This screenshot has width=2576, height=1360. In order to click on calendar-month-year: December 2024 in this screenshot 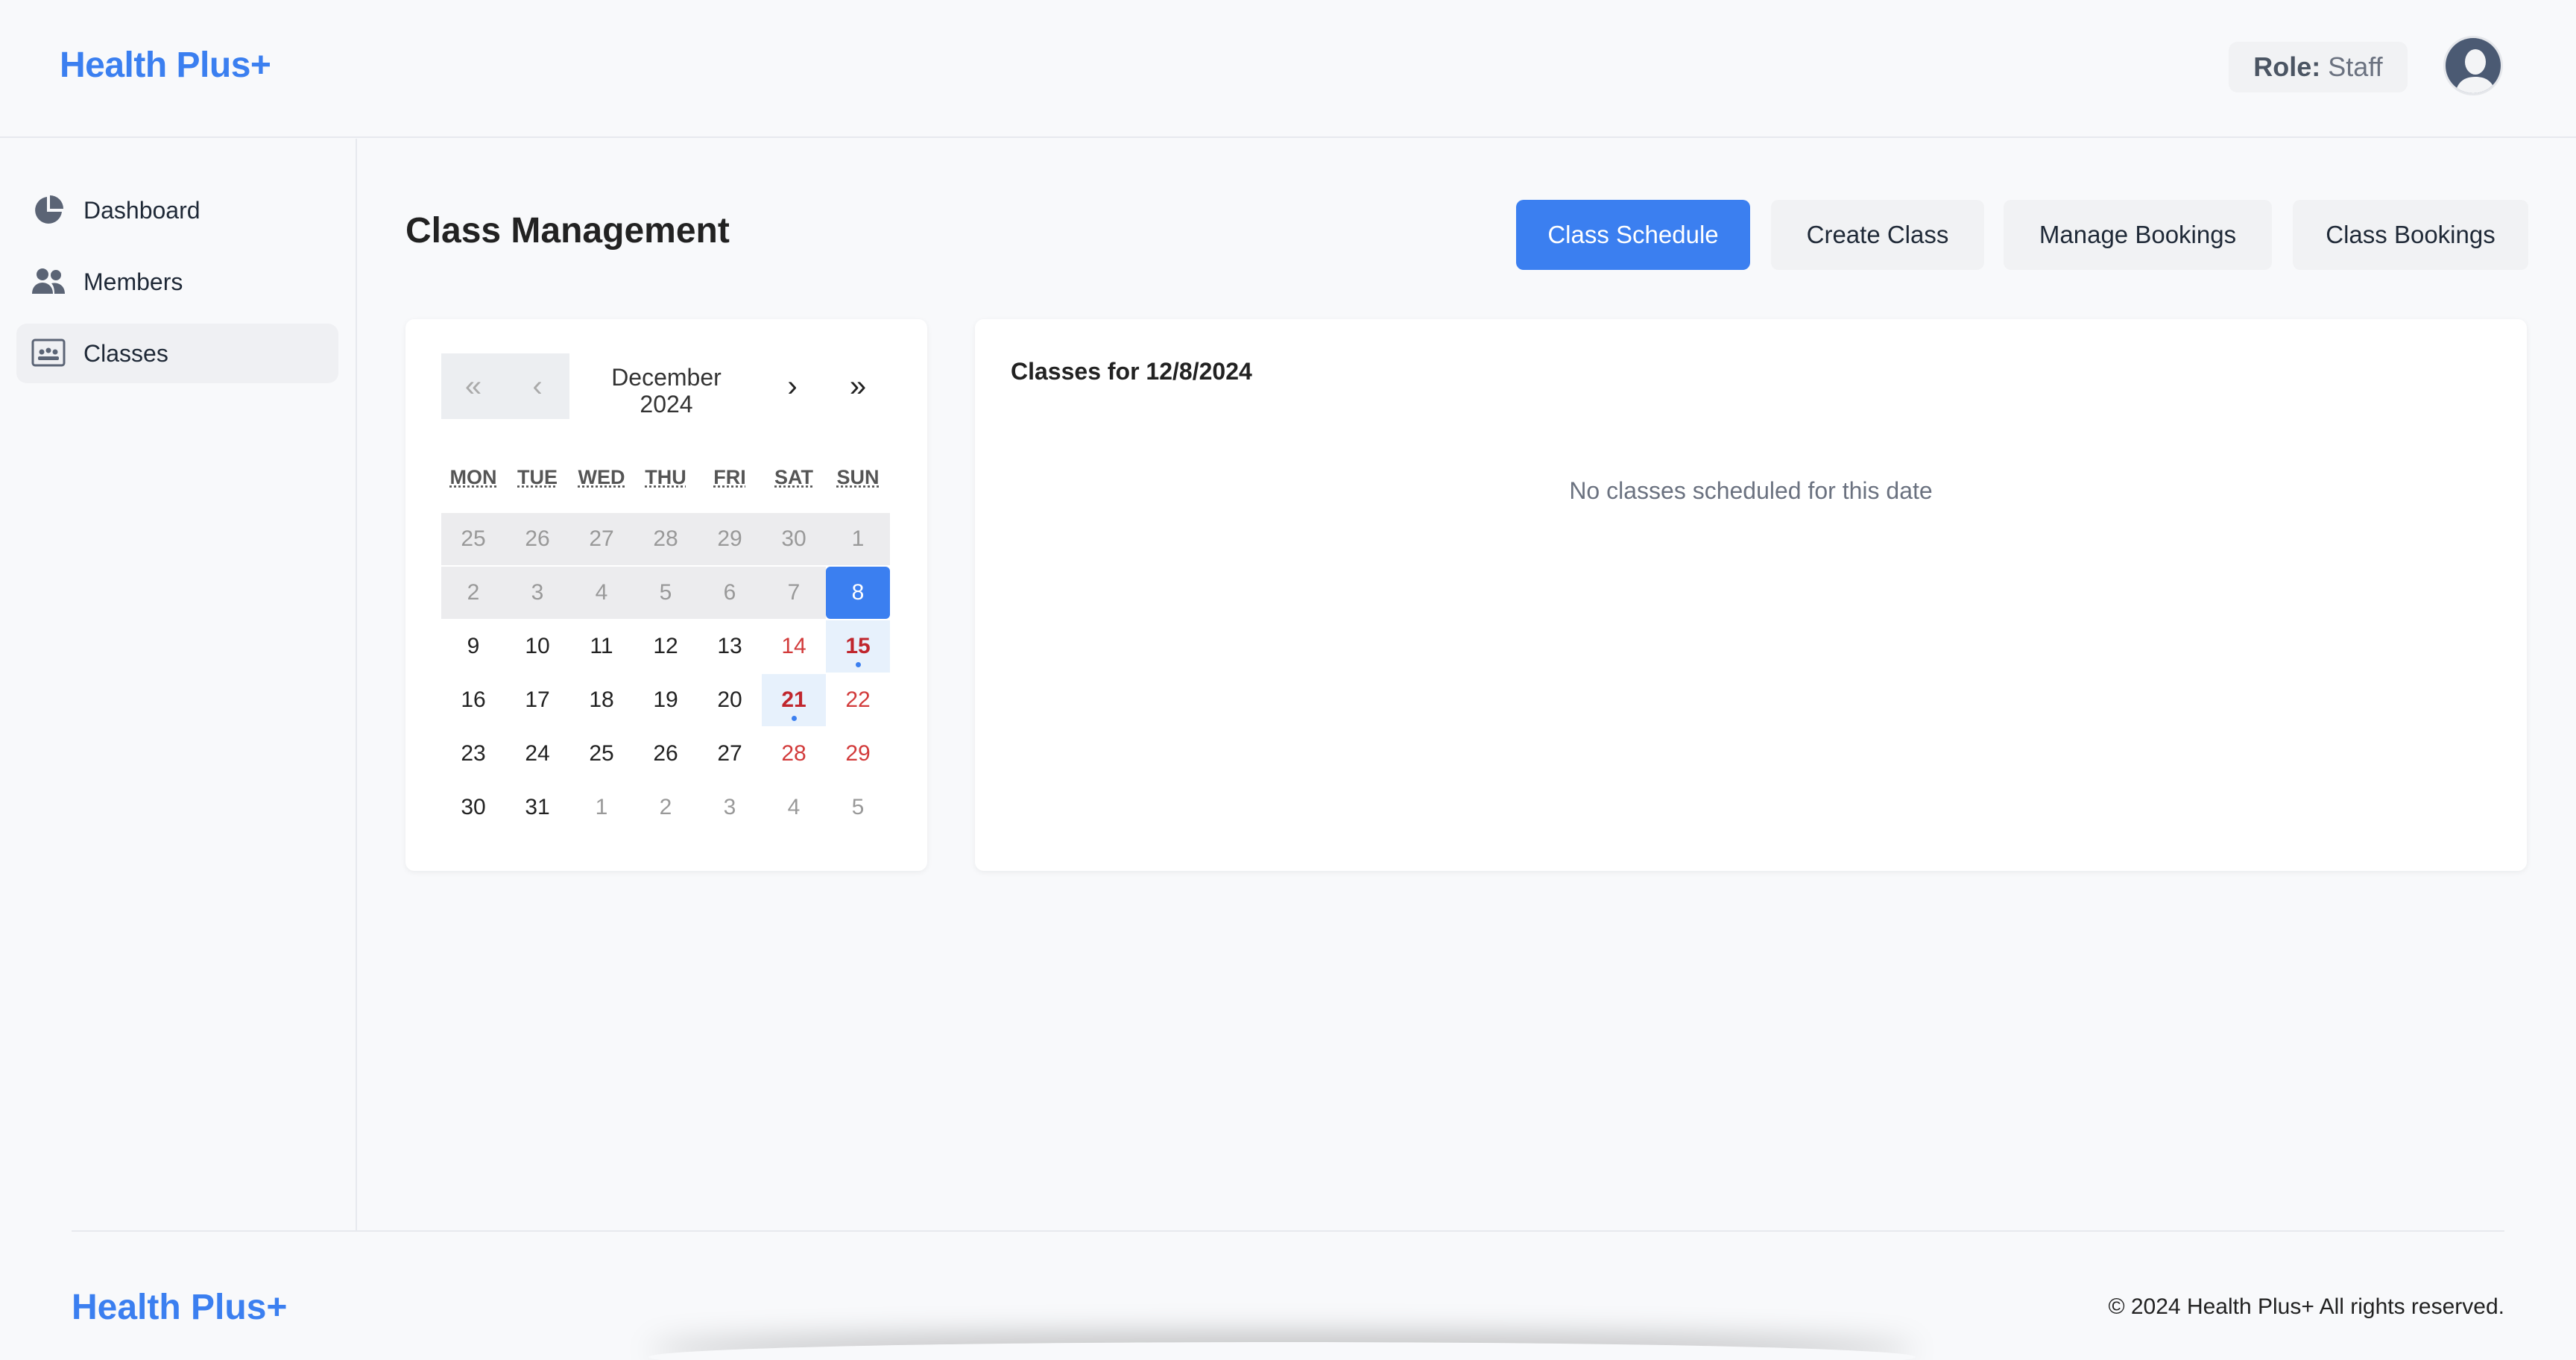, I will do `click(666, 391)`.